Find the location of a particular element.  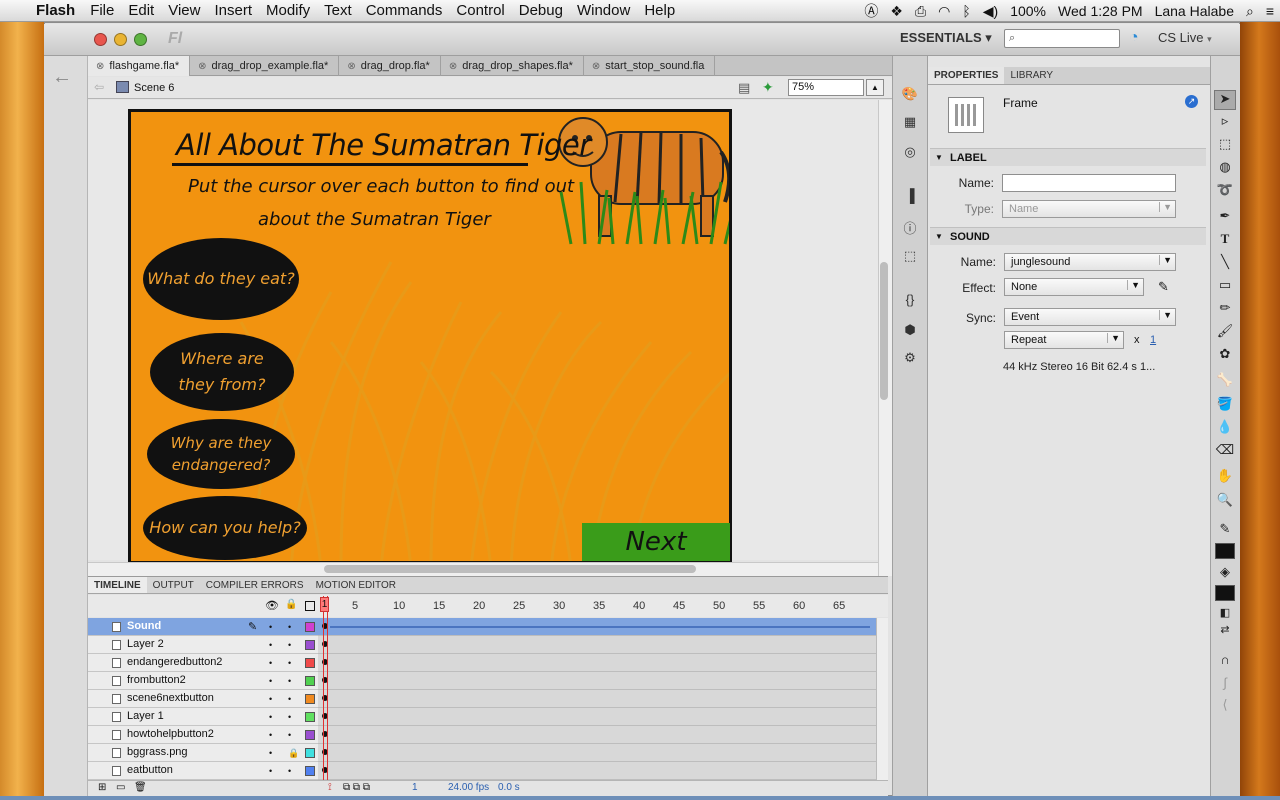

lasso-tool-icon: ➰ is located at coordinates (1225, 192).